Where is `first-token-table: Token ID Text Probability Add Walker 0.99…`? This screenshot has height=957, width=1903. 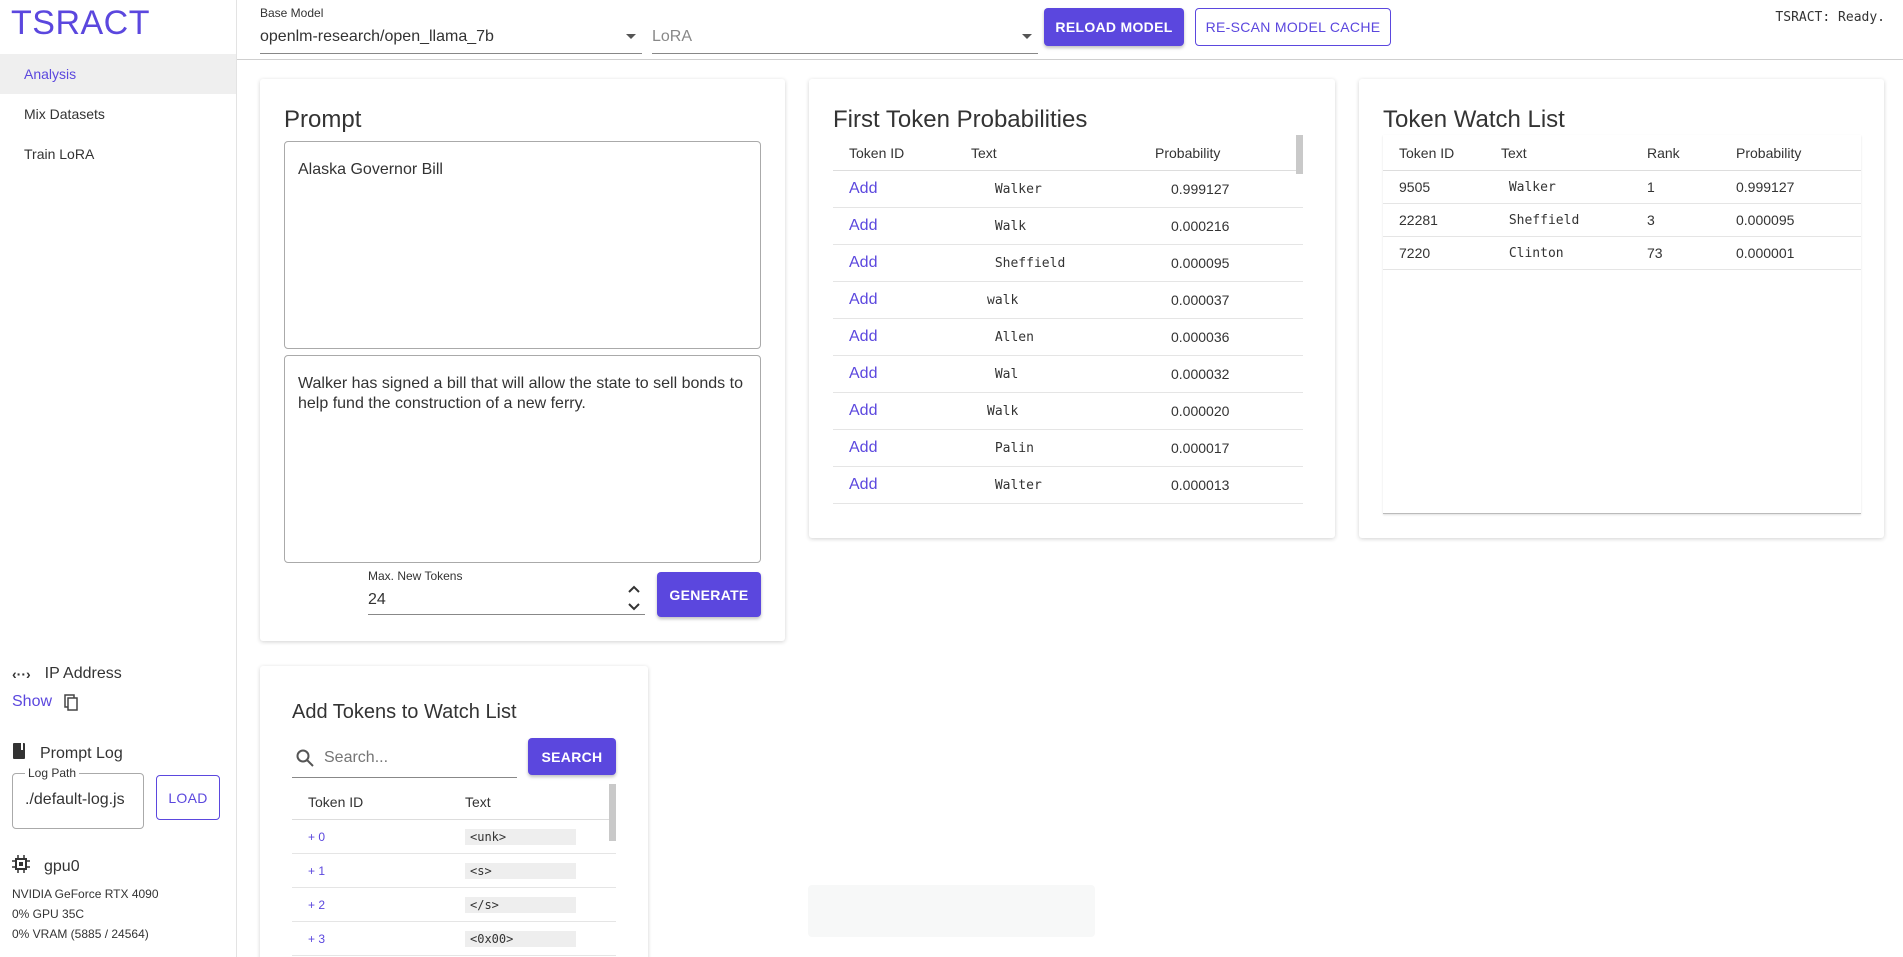 first-token-table: Token ID Text Probability Add Walker 0.99… is located at coordinates (1068, 324).